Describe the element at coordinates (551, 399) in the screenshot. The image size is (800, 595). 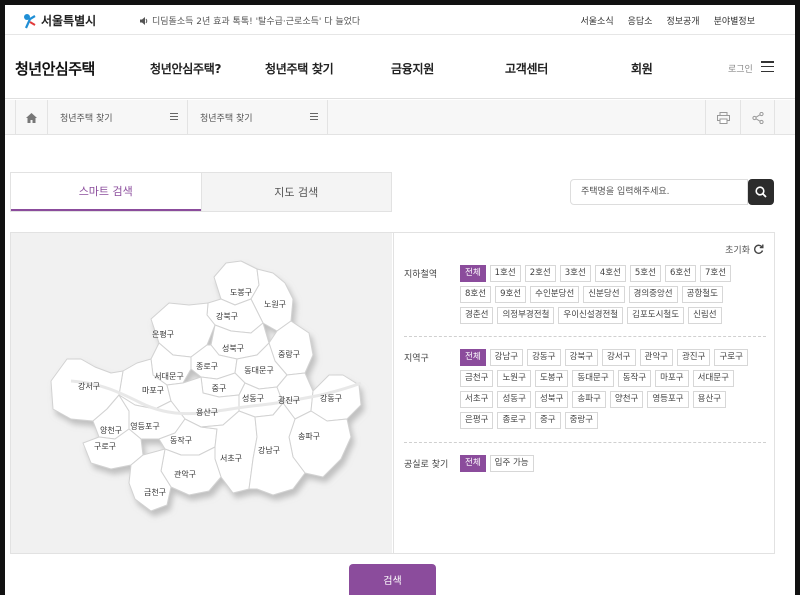
I see `district-option-chip: 성북구` at that location.